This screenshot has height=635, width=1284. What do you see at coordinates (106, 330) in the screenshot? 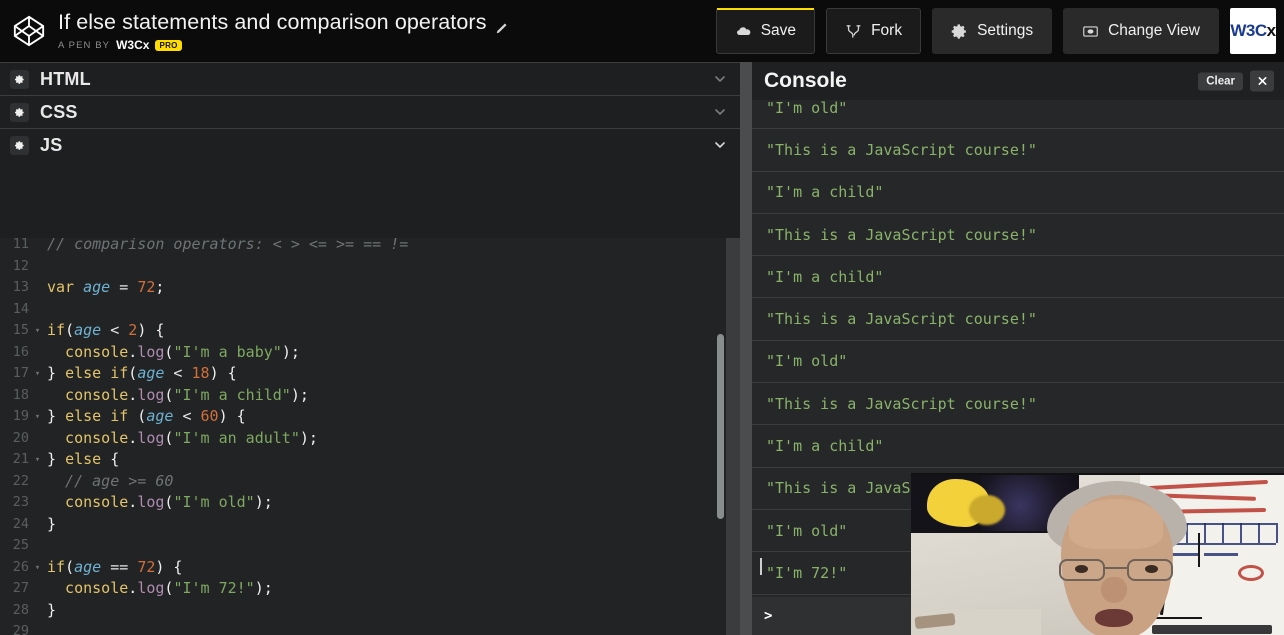
I see `code-line-text: if(age < 2) {` at bounding box center [106, 330].